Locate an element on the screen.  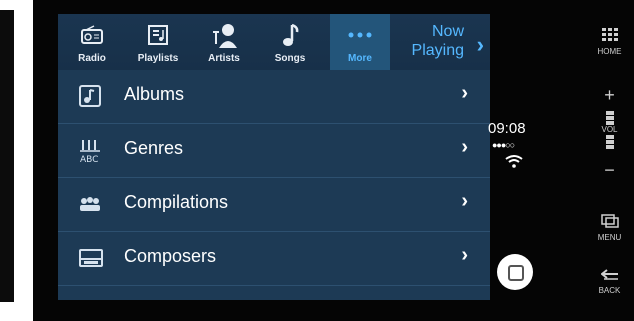
grid-icon is located at coordinates (609, 34).